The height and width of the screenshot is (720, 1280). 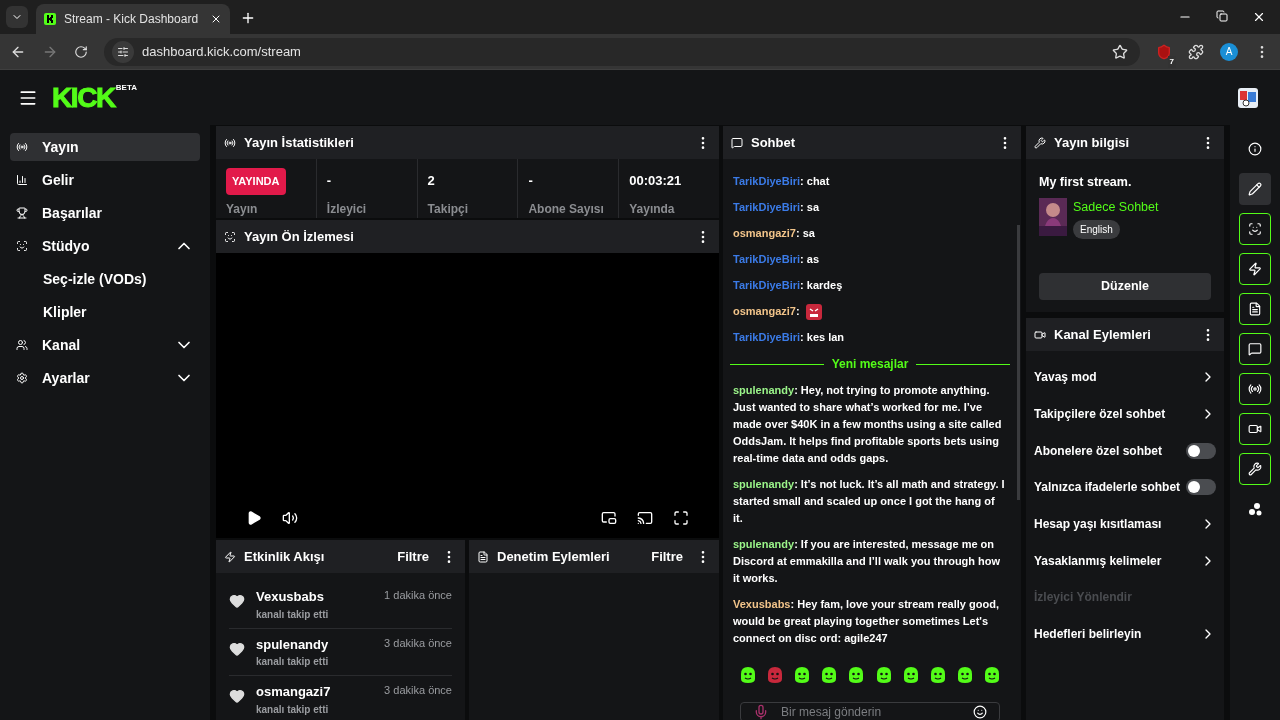 What do you see at coordinates (1259, 17) in the screenshot?
I see `close-window-icon` at bounding box center [1259, 17].